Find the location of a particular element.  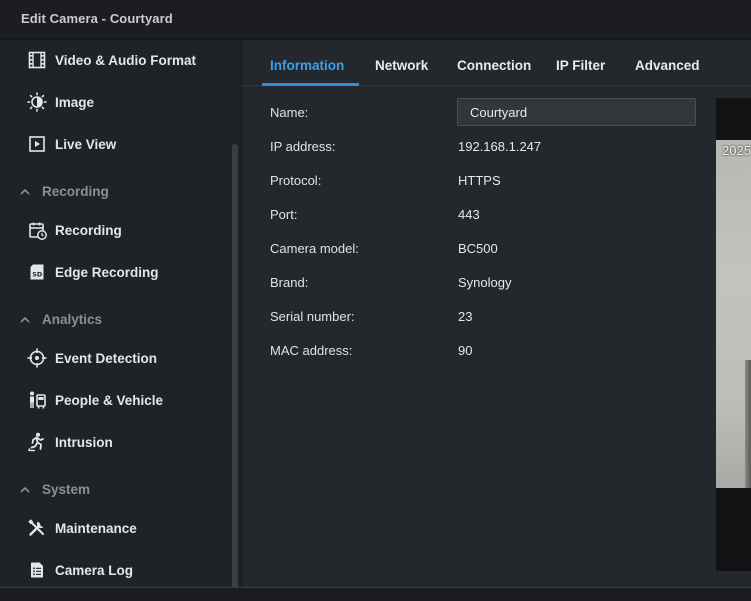

sidebar-item-live-view: Live View is located at coordinates (114, 144).